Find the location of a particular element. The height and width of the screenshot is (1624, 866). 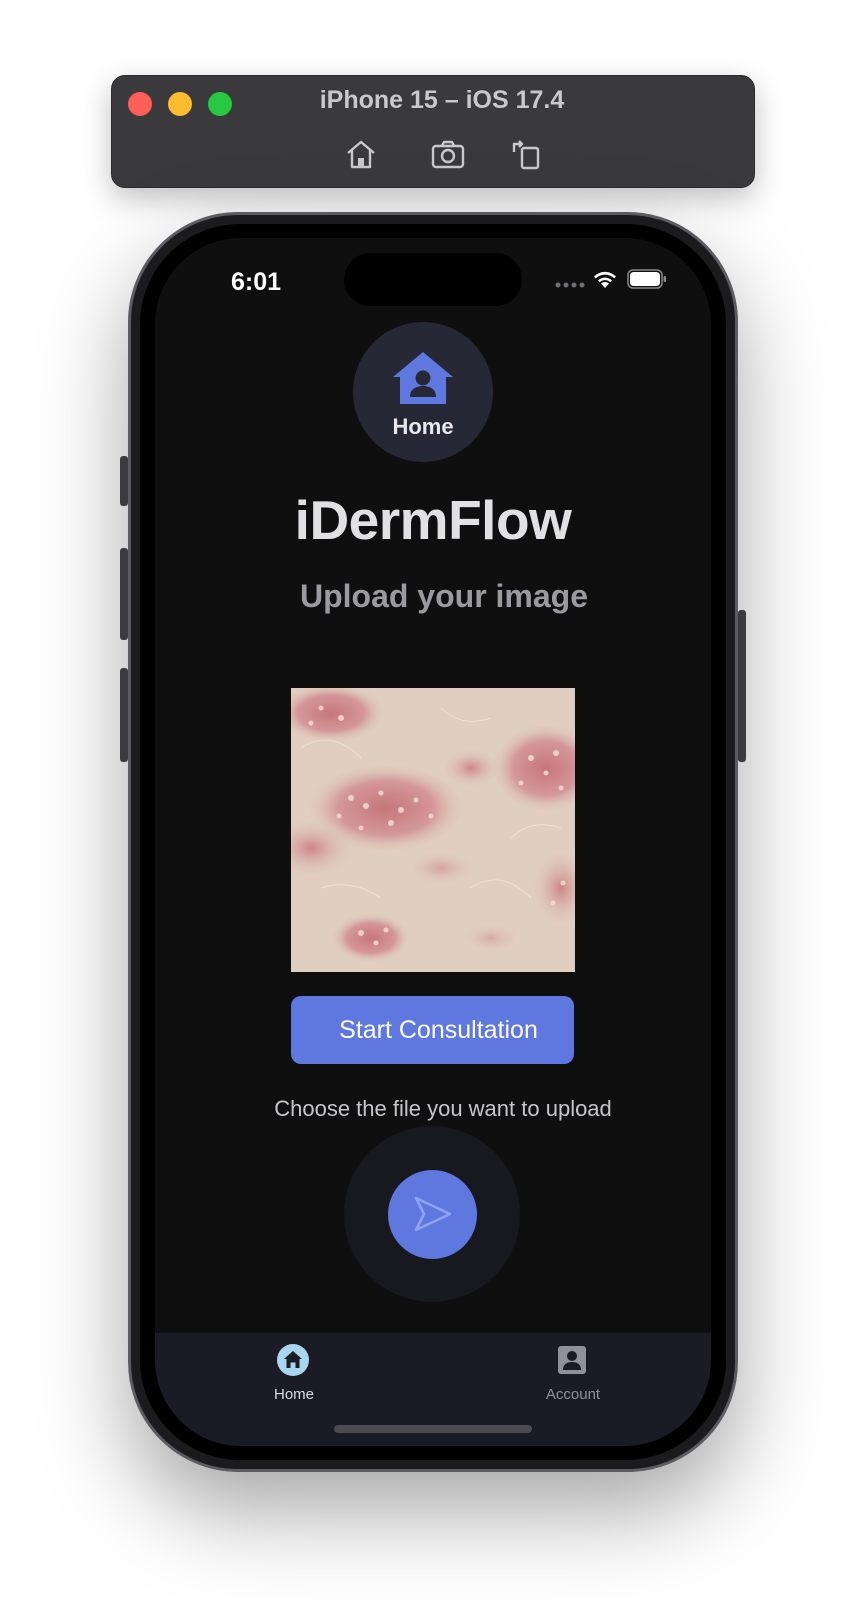

tab-account-label: Account is located at coordinates (573, 1394).